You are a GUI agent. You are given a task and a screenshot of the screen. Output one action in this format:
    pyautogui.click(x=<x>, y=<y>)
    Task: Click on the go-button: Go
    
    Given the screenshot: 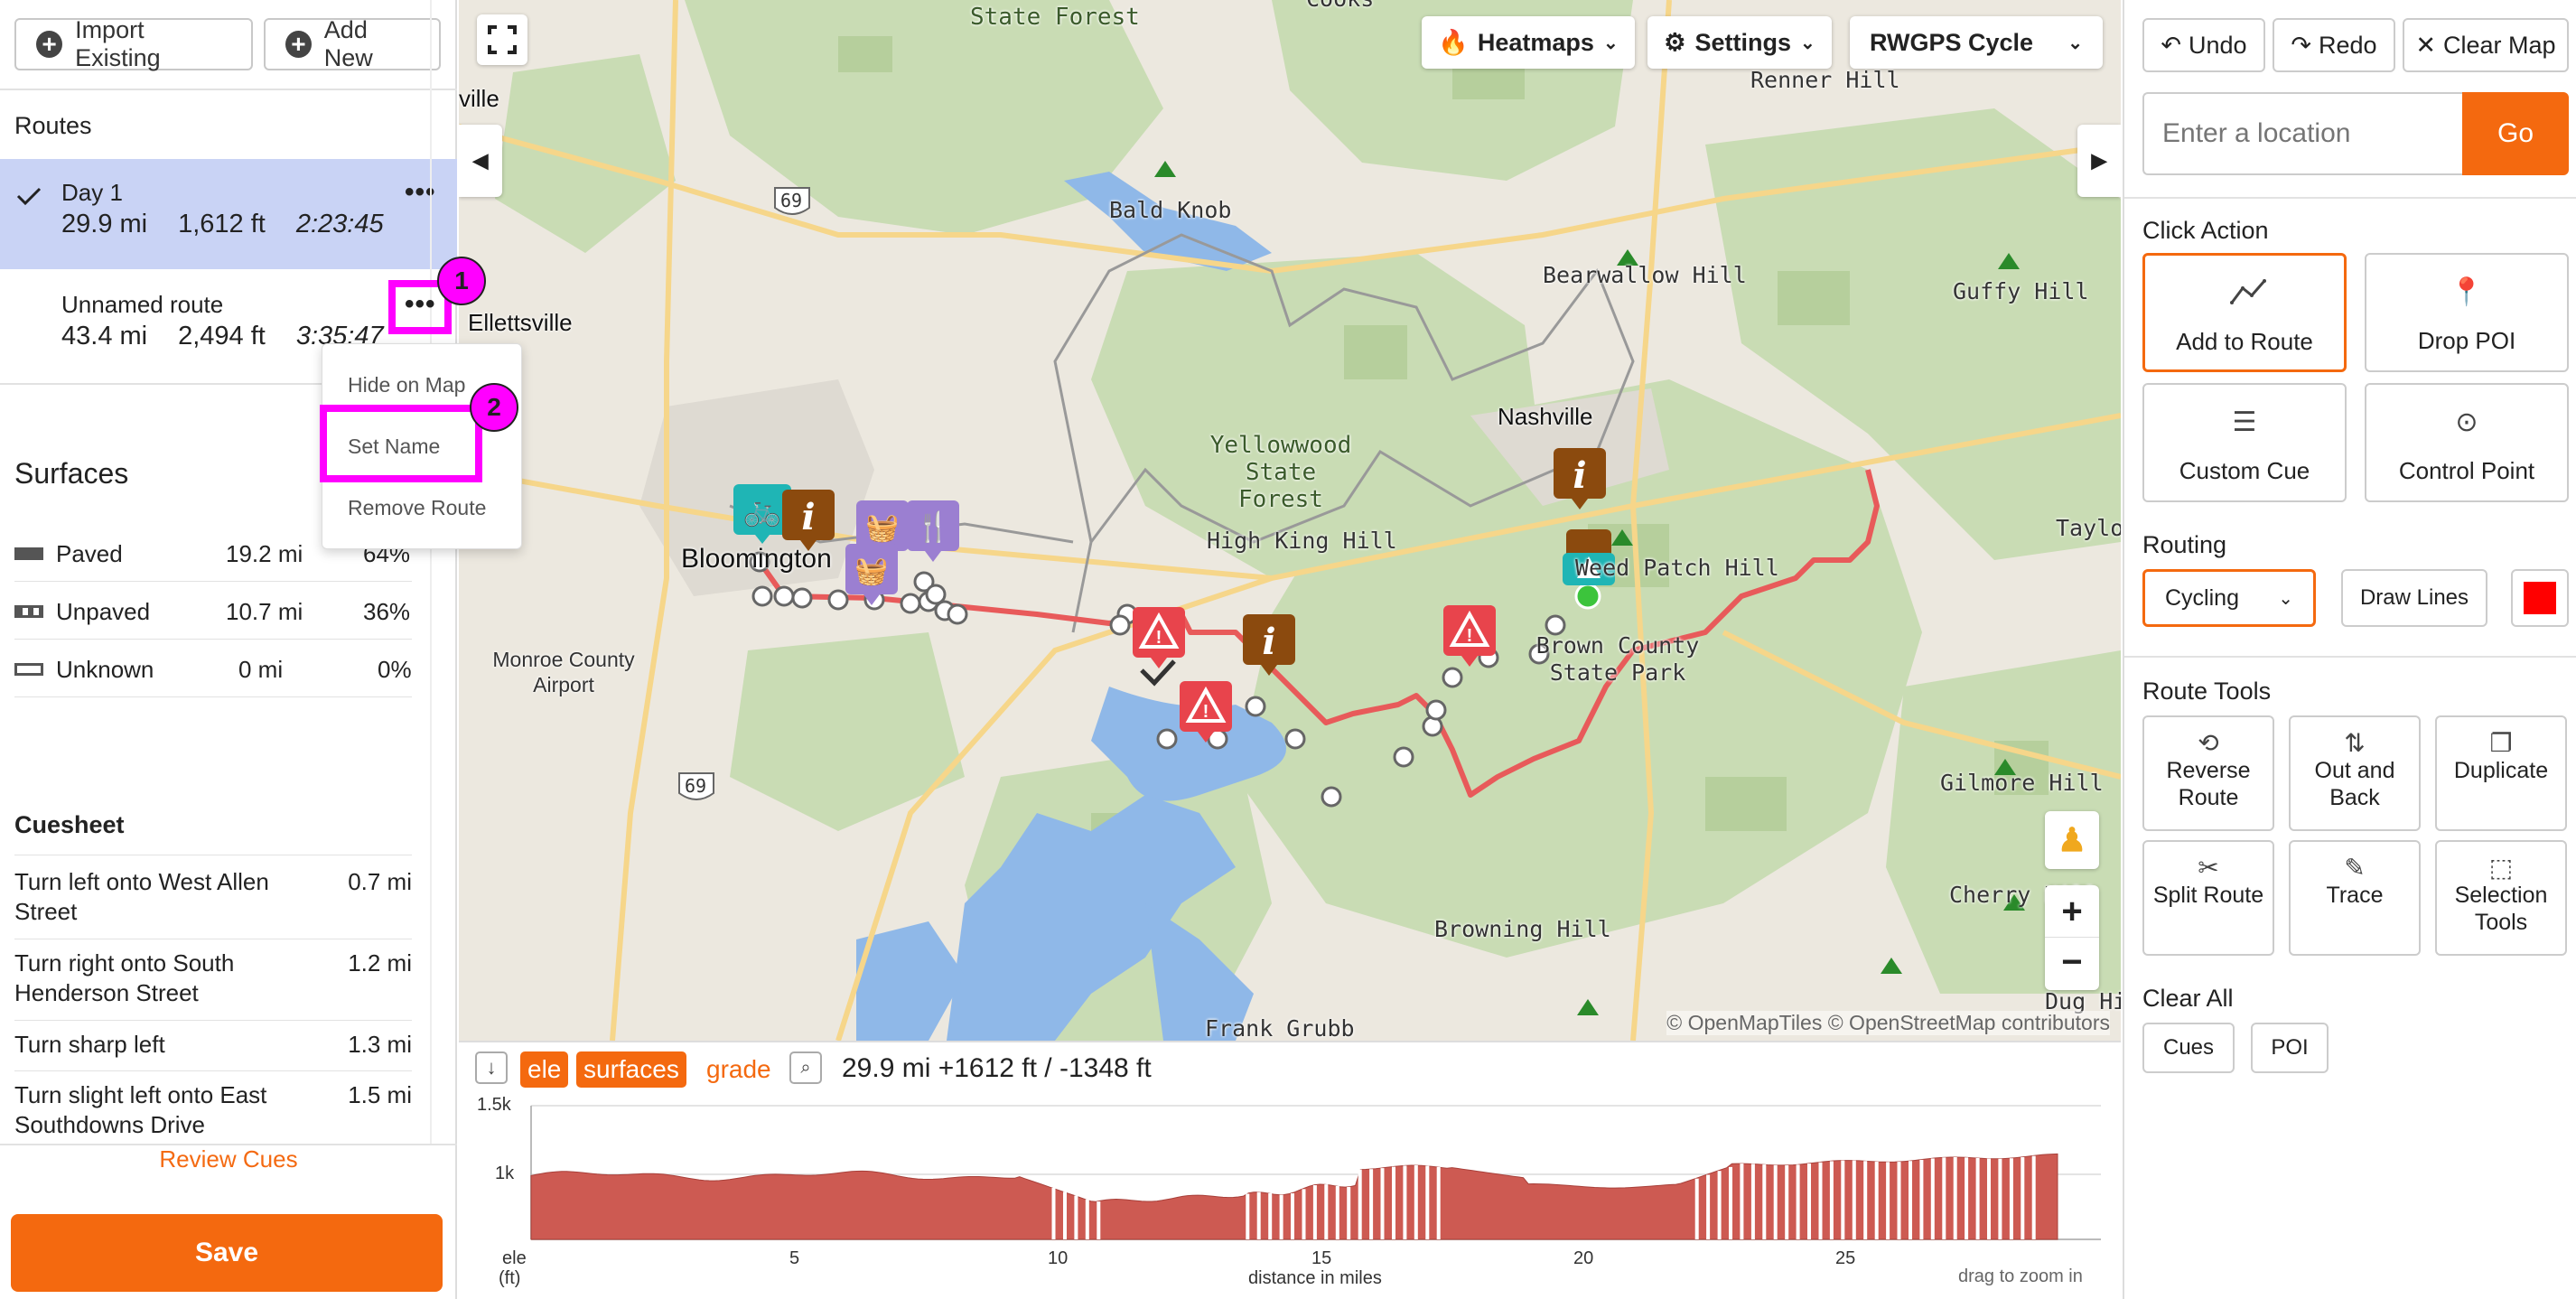 What is the action you would take?
    pyautogui.click(x=2515, y=133)
    